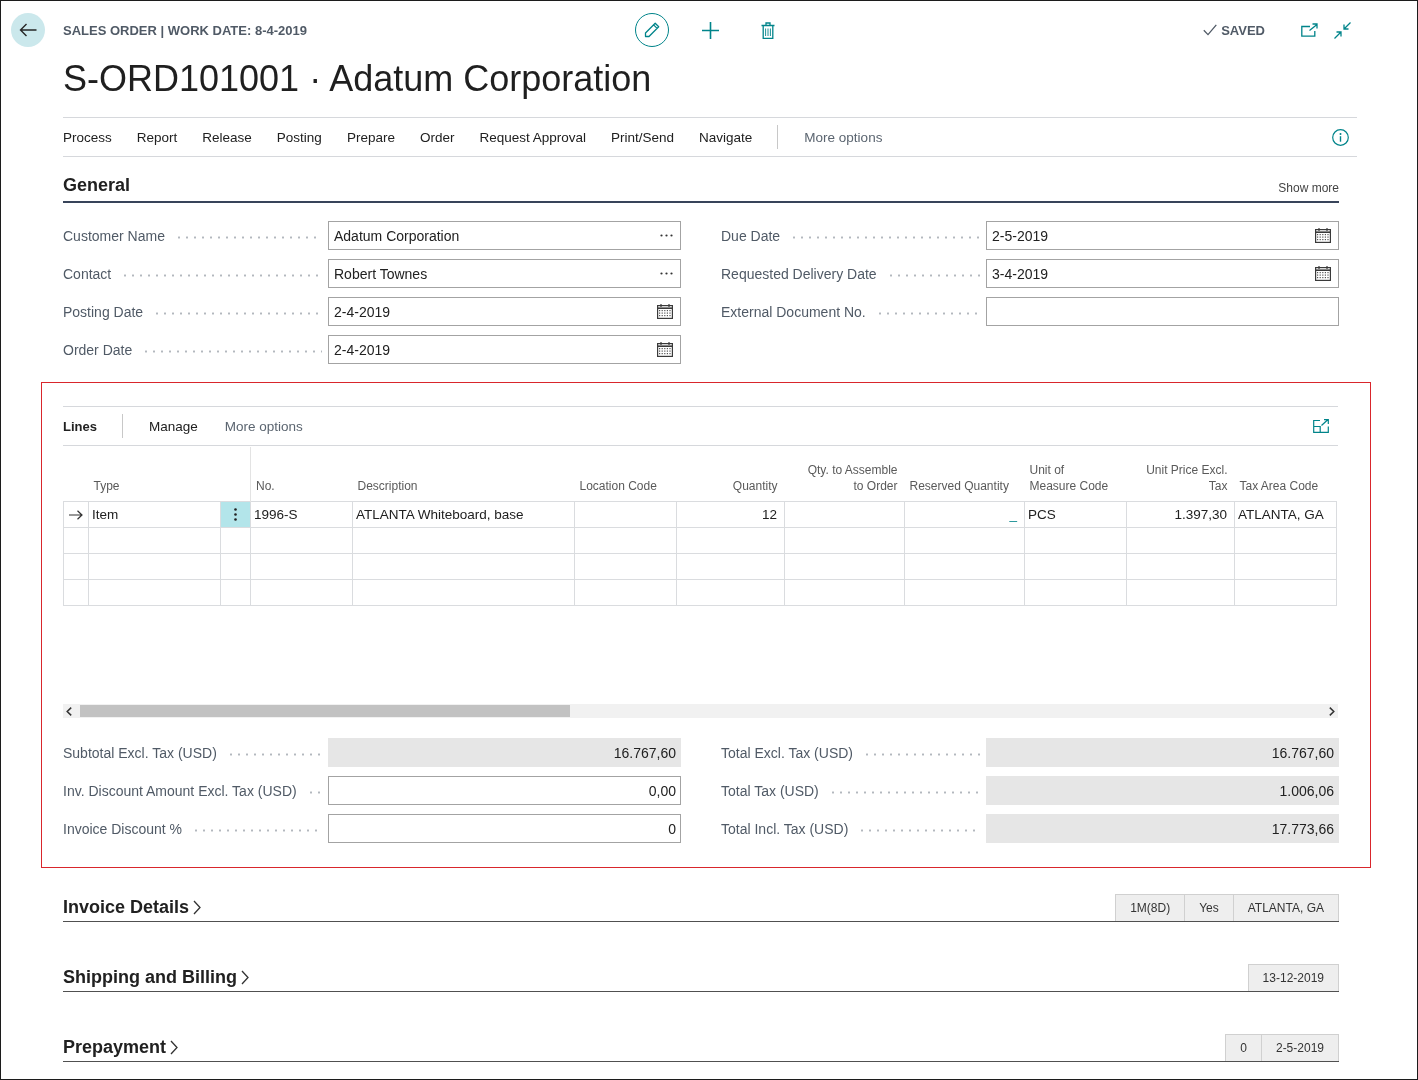 The width and height of the screenshot is (1418, 1080). I want to click on column-header: Description, so click(463, 474).